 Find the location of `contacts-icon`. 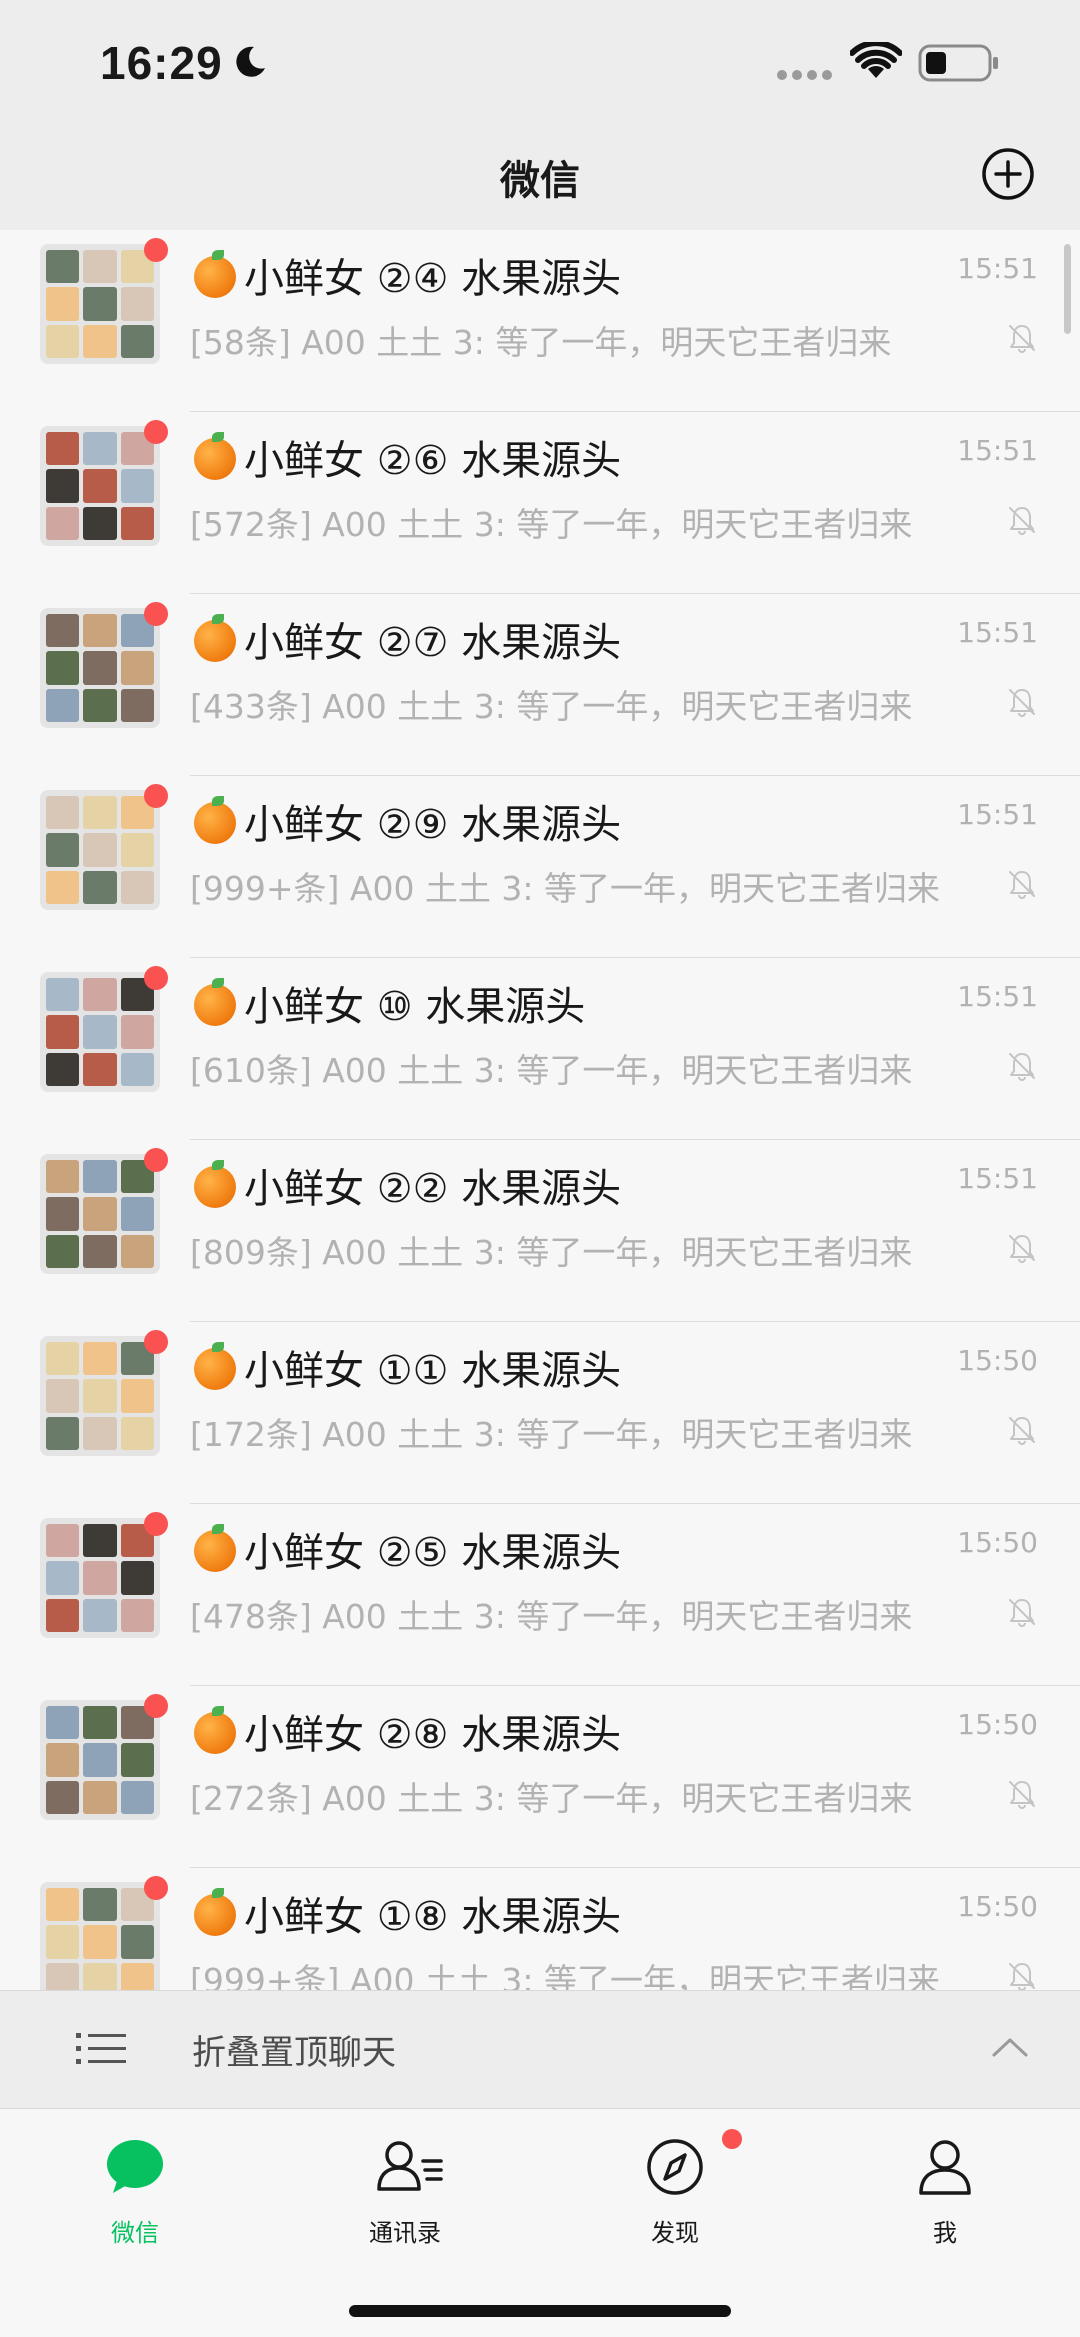

contacts-icon is located at coordinates (410, 2166).